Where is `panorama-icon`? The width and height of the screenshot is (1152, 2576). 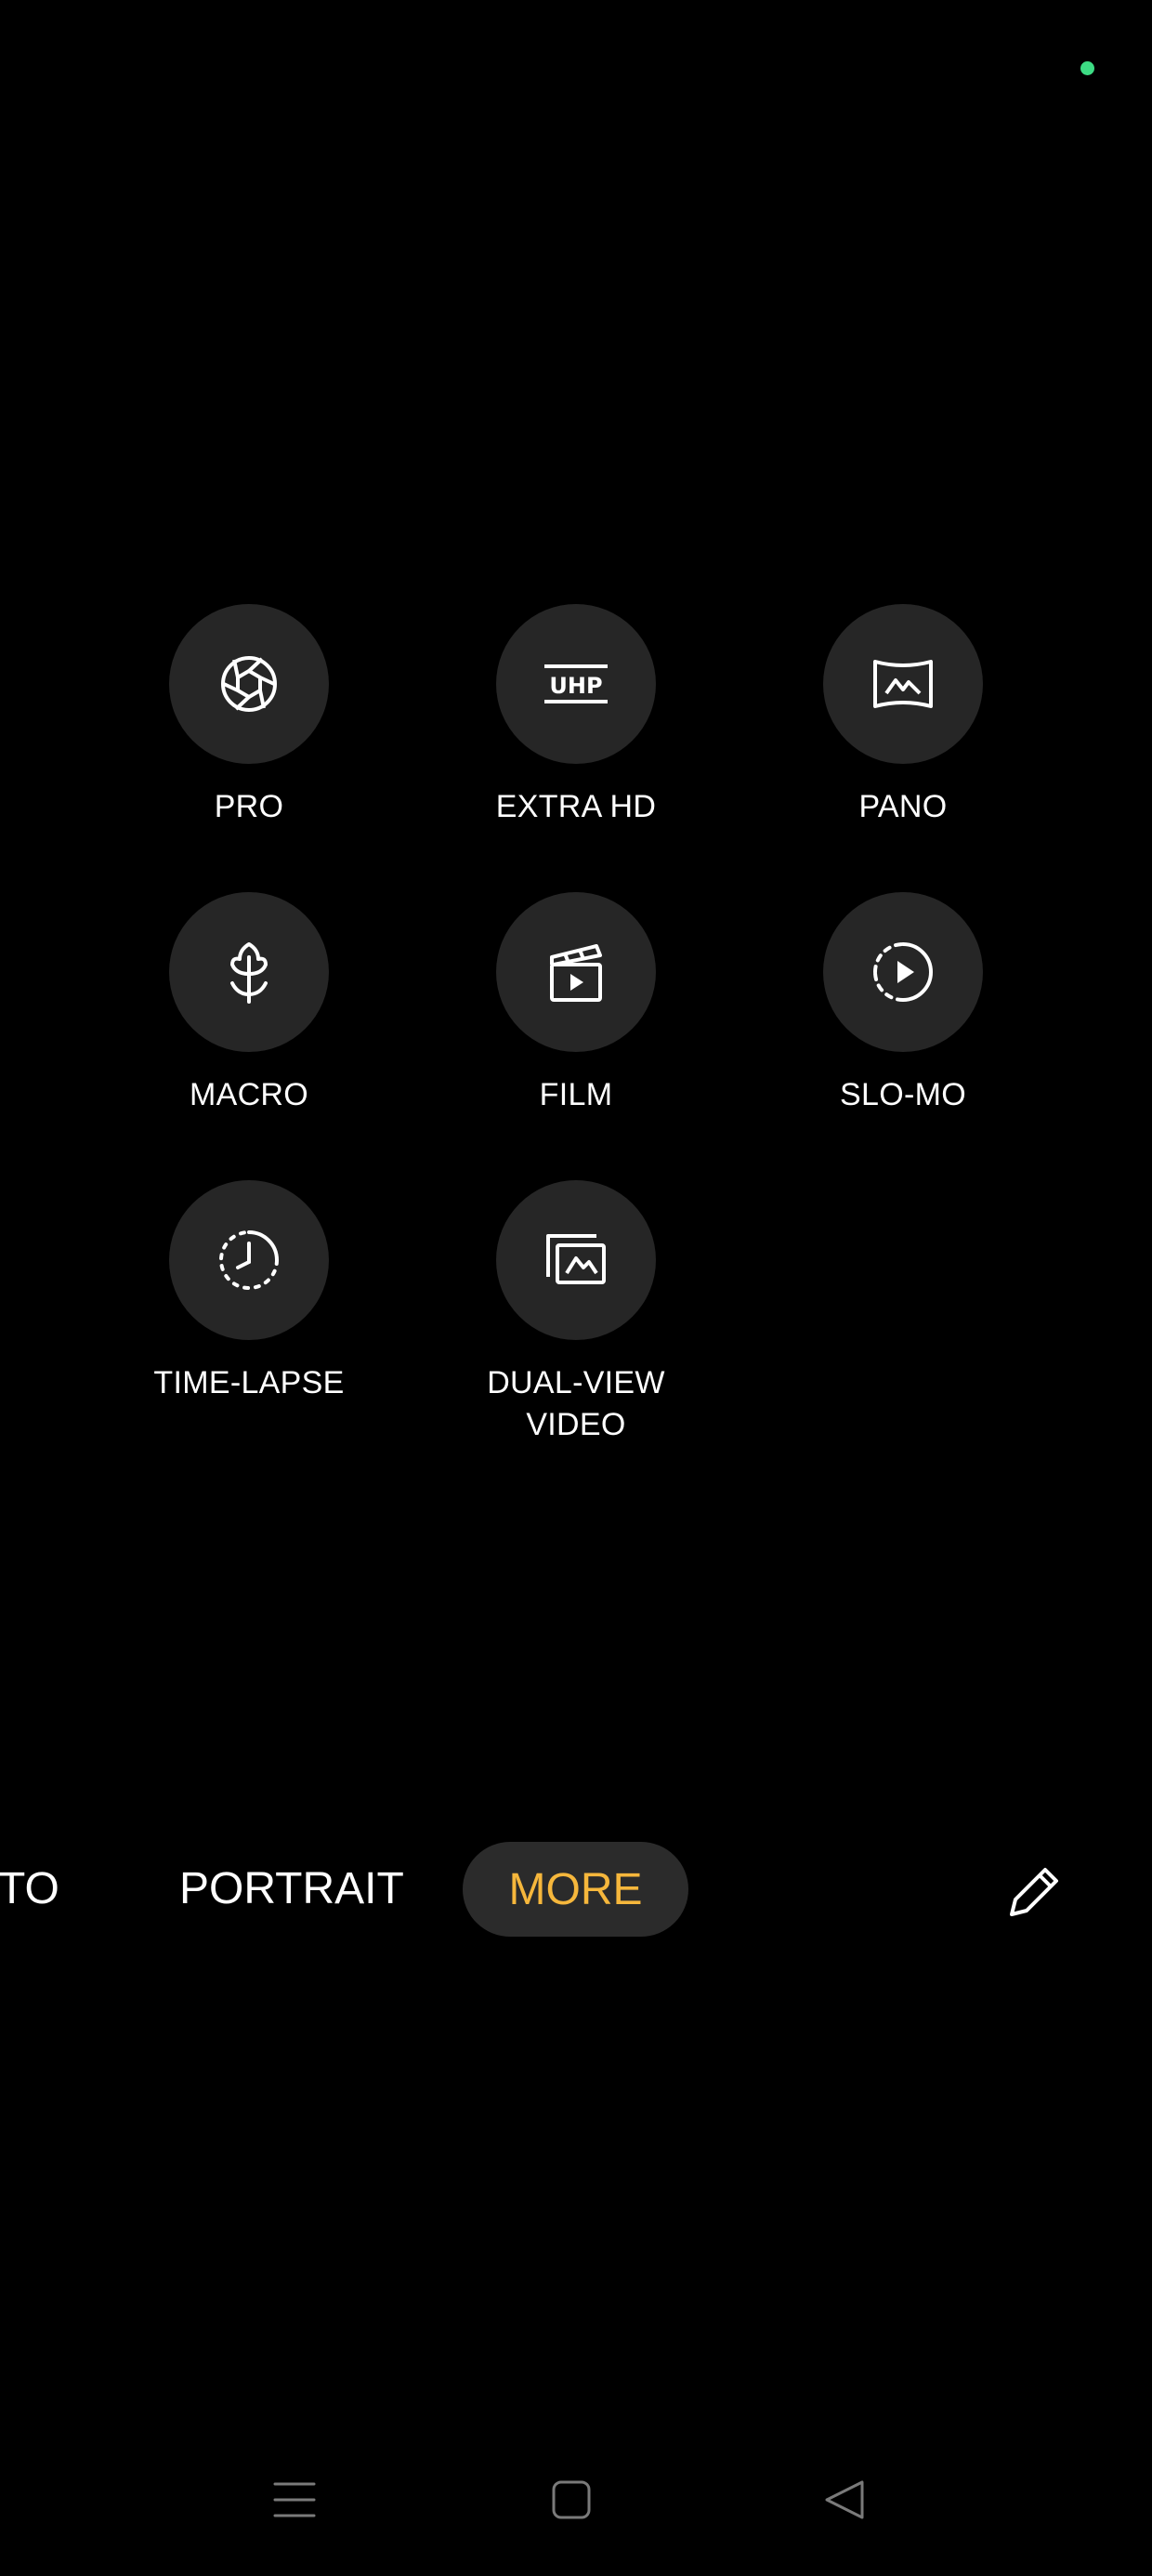 panorama-icon is located at coordinates (903, 684).